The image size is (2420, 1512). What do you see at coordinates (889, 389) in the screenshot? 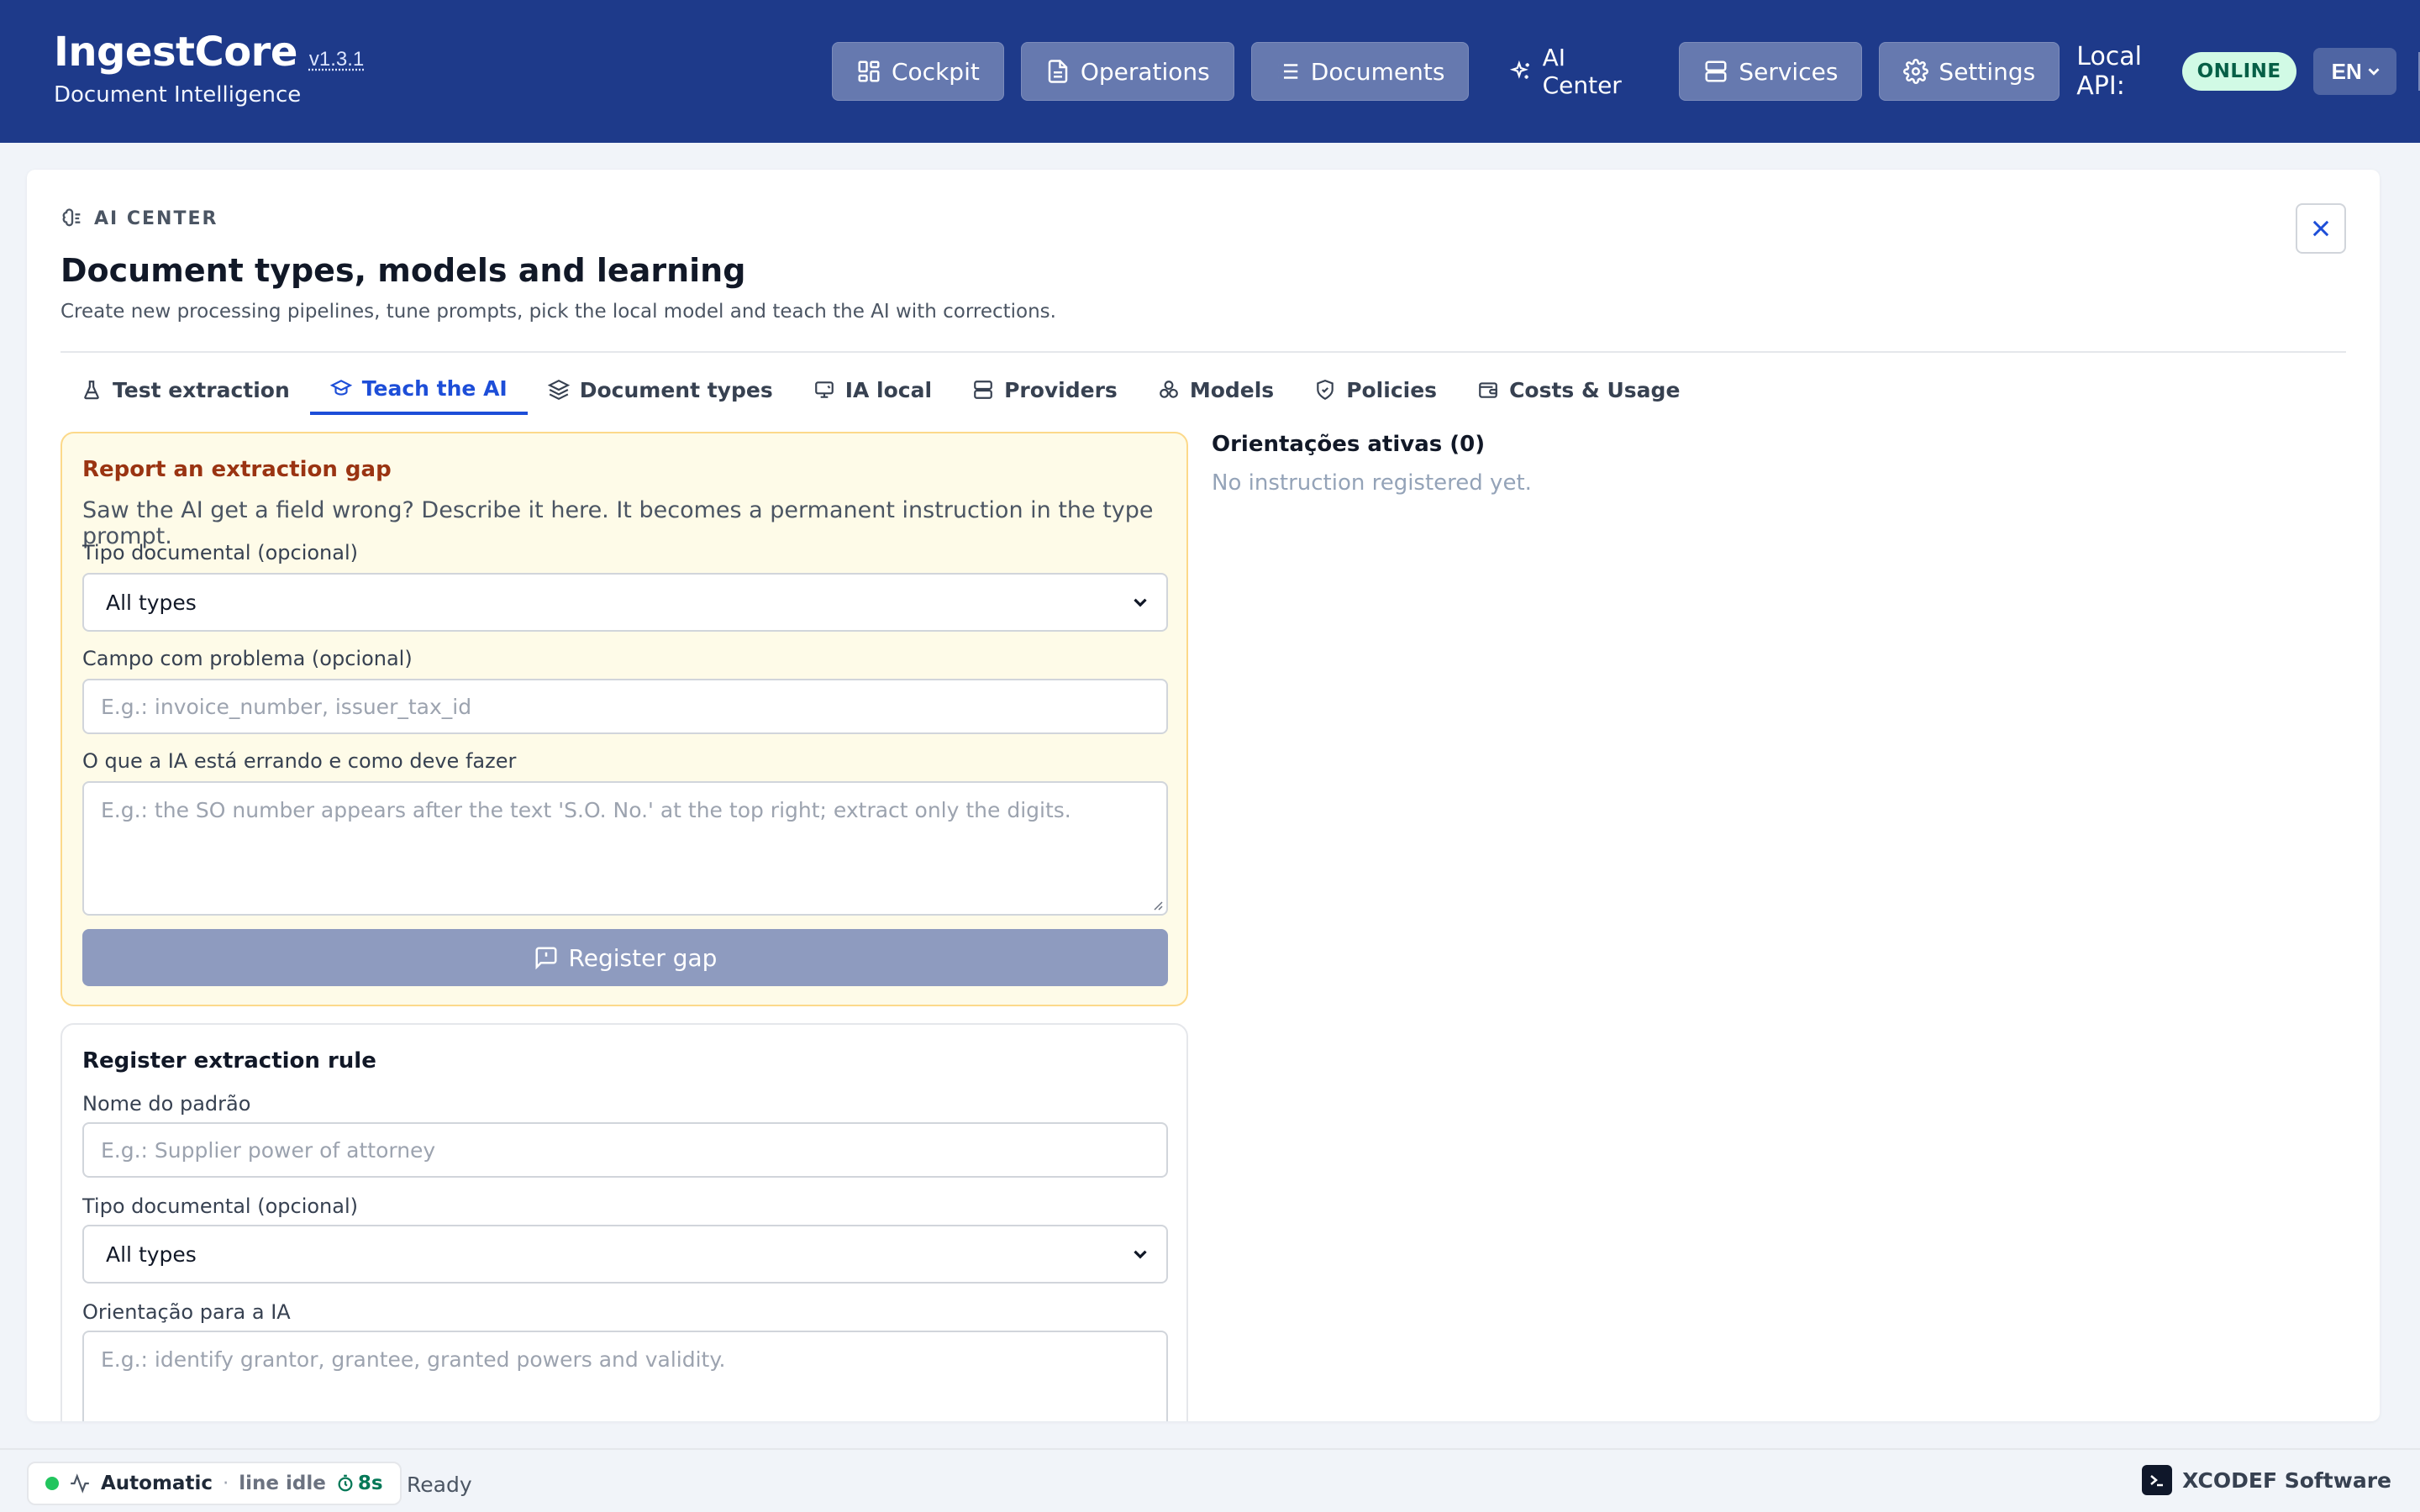
I see `tab-label: IA local` at bounding box center [889, 389].